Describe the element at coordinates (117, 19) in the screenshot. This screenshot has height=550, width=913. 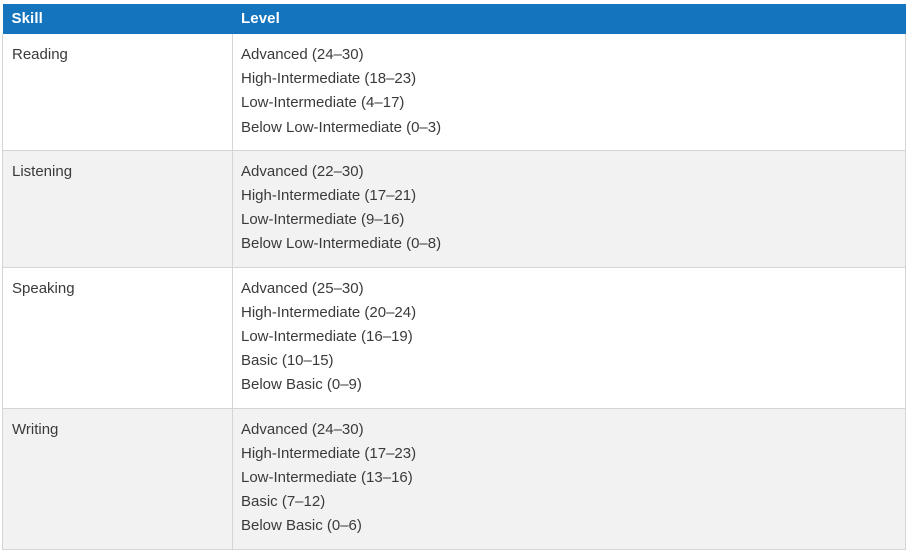
I see `column-header-skill: Skill` at that location.